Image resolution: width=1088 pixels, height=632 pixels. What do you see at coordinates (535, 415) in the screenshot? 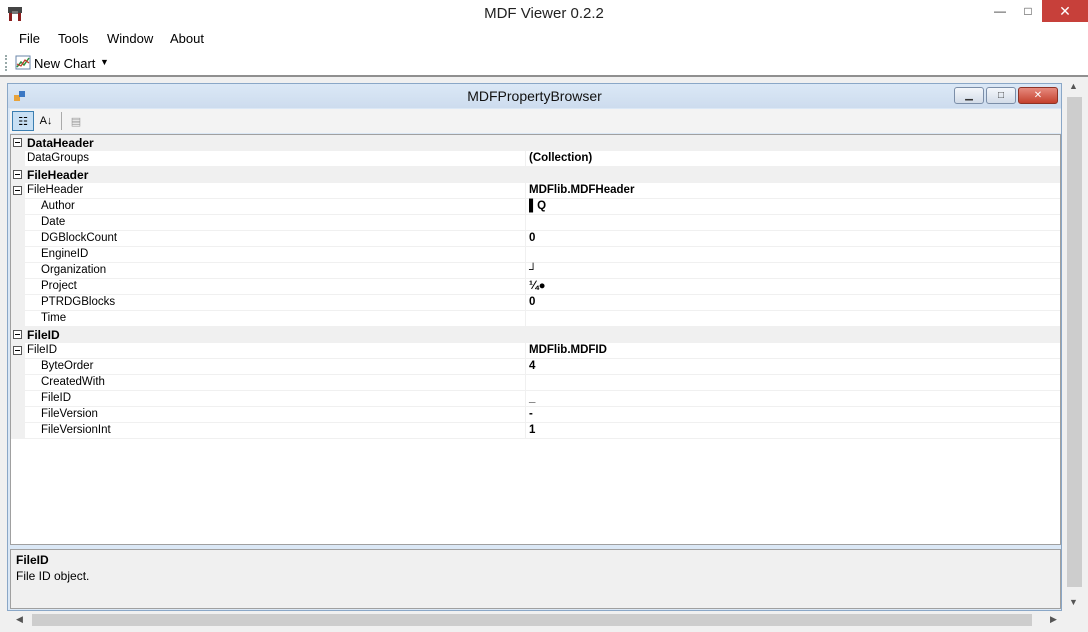
I see `property-row: FileVersion -` at bounding box center [535, 415].